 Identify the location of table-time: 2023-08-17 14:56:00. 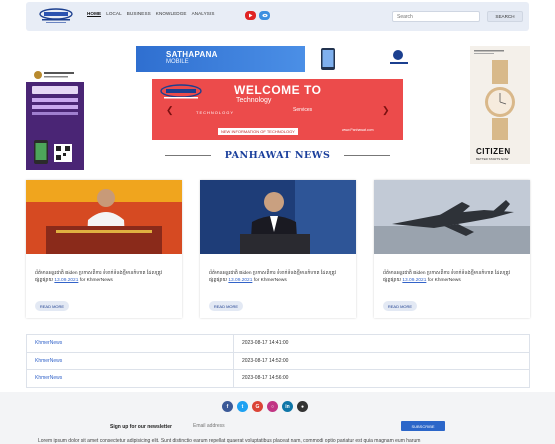
(381, 378).